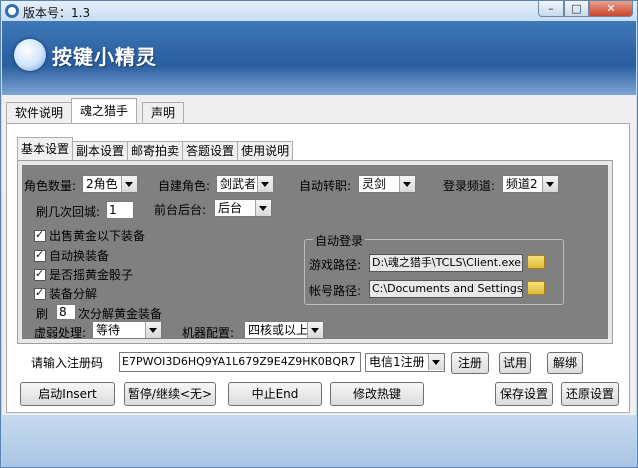  Describe the element at coordinates (108, 330) in the screenshot. I see `weak-handling-value: 等待` at that location.